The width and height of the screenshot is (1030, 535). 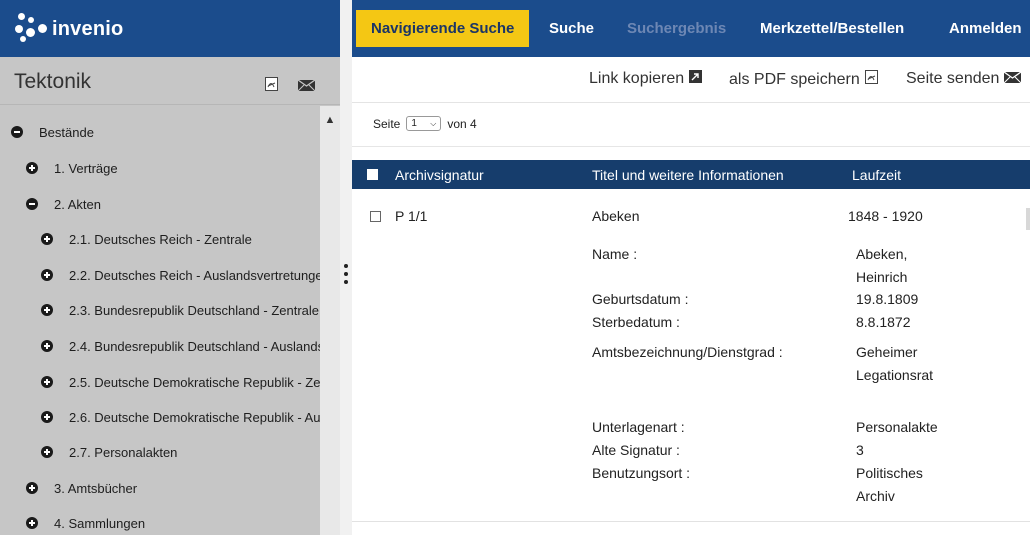 What do you see at coordinates (615, 254) in the screenshot?
I see `detail-label: Name :` at bounding box center [615, 254].